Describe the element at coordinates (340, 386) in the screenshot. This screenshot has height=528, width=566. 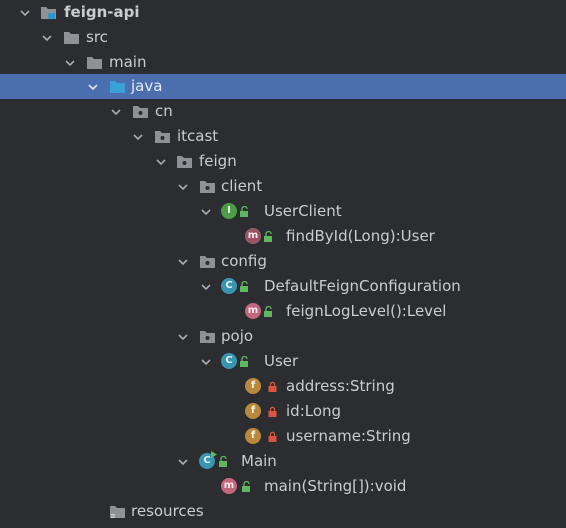
I see `field-label: address:String` at that location.